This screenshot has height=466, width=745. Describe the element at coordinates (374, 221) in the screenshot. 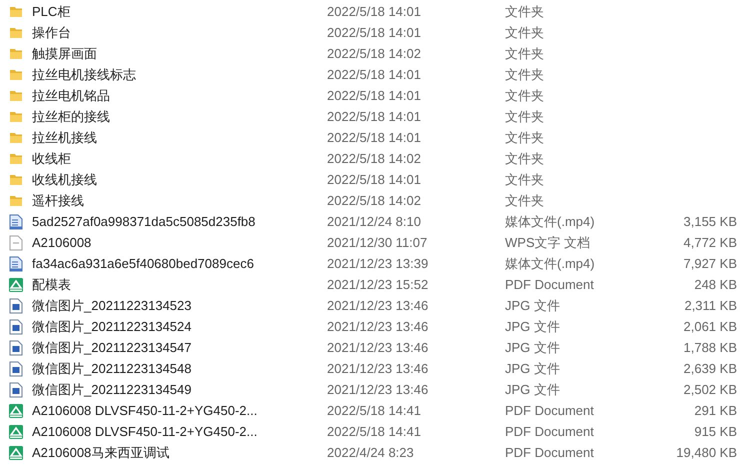

I see `modified-date: 2021/12/24 8:10` at that location.